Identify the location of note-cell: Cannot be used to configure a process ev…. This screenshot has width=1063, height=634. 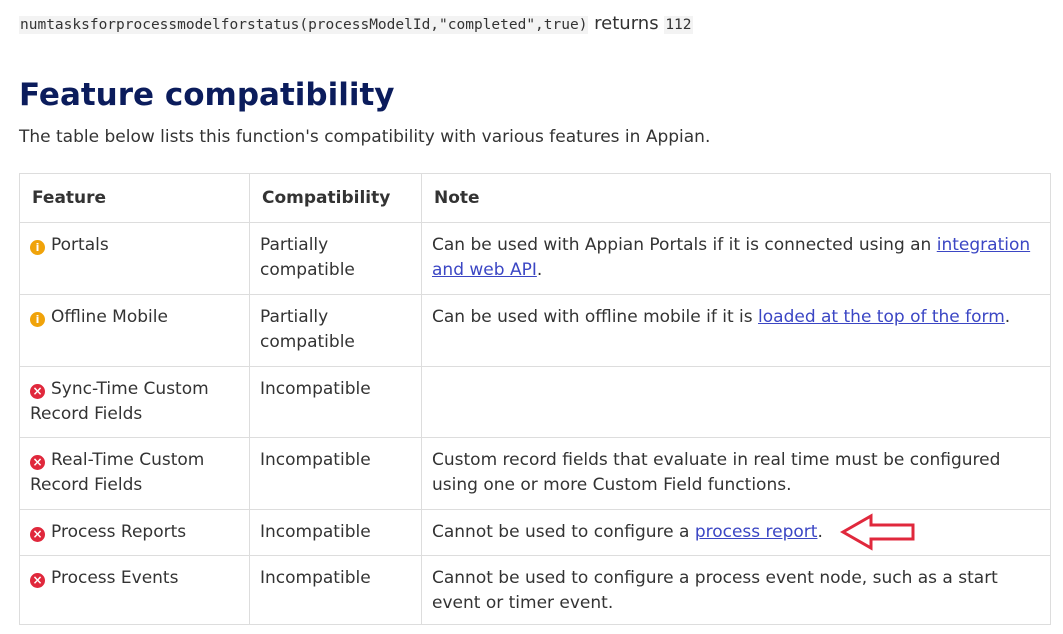
(736, 590).